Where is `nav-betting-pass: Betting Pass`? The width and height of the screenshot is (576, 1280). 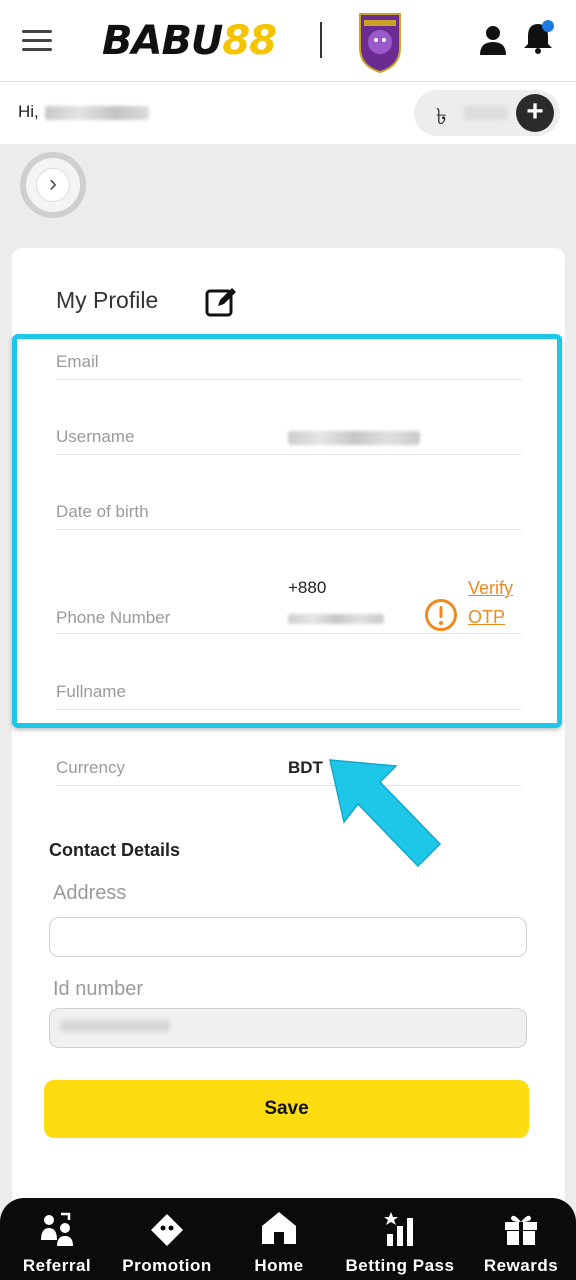 nav-betting-pass: Betting Pass is located at coordinates (400, 1239).